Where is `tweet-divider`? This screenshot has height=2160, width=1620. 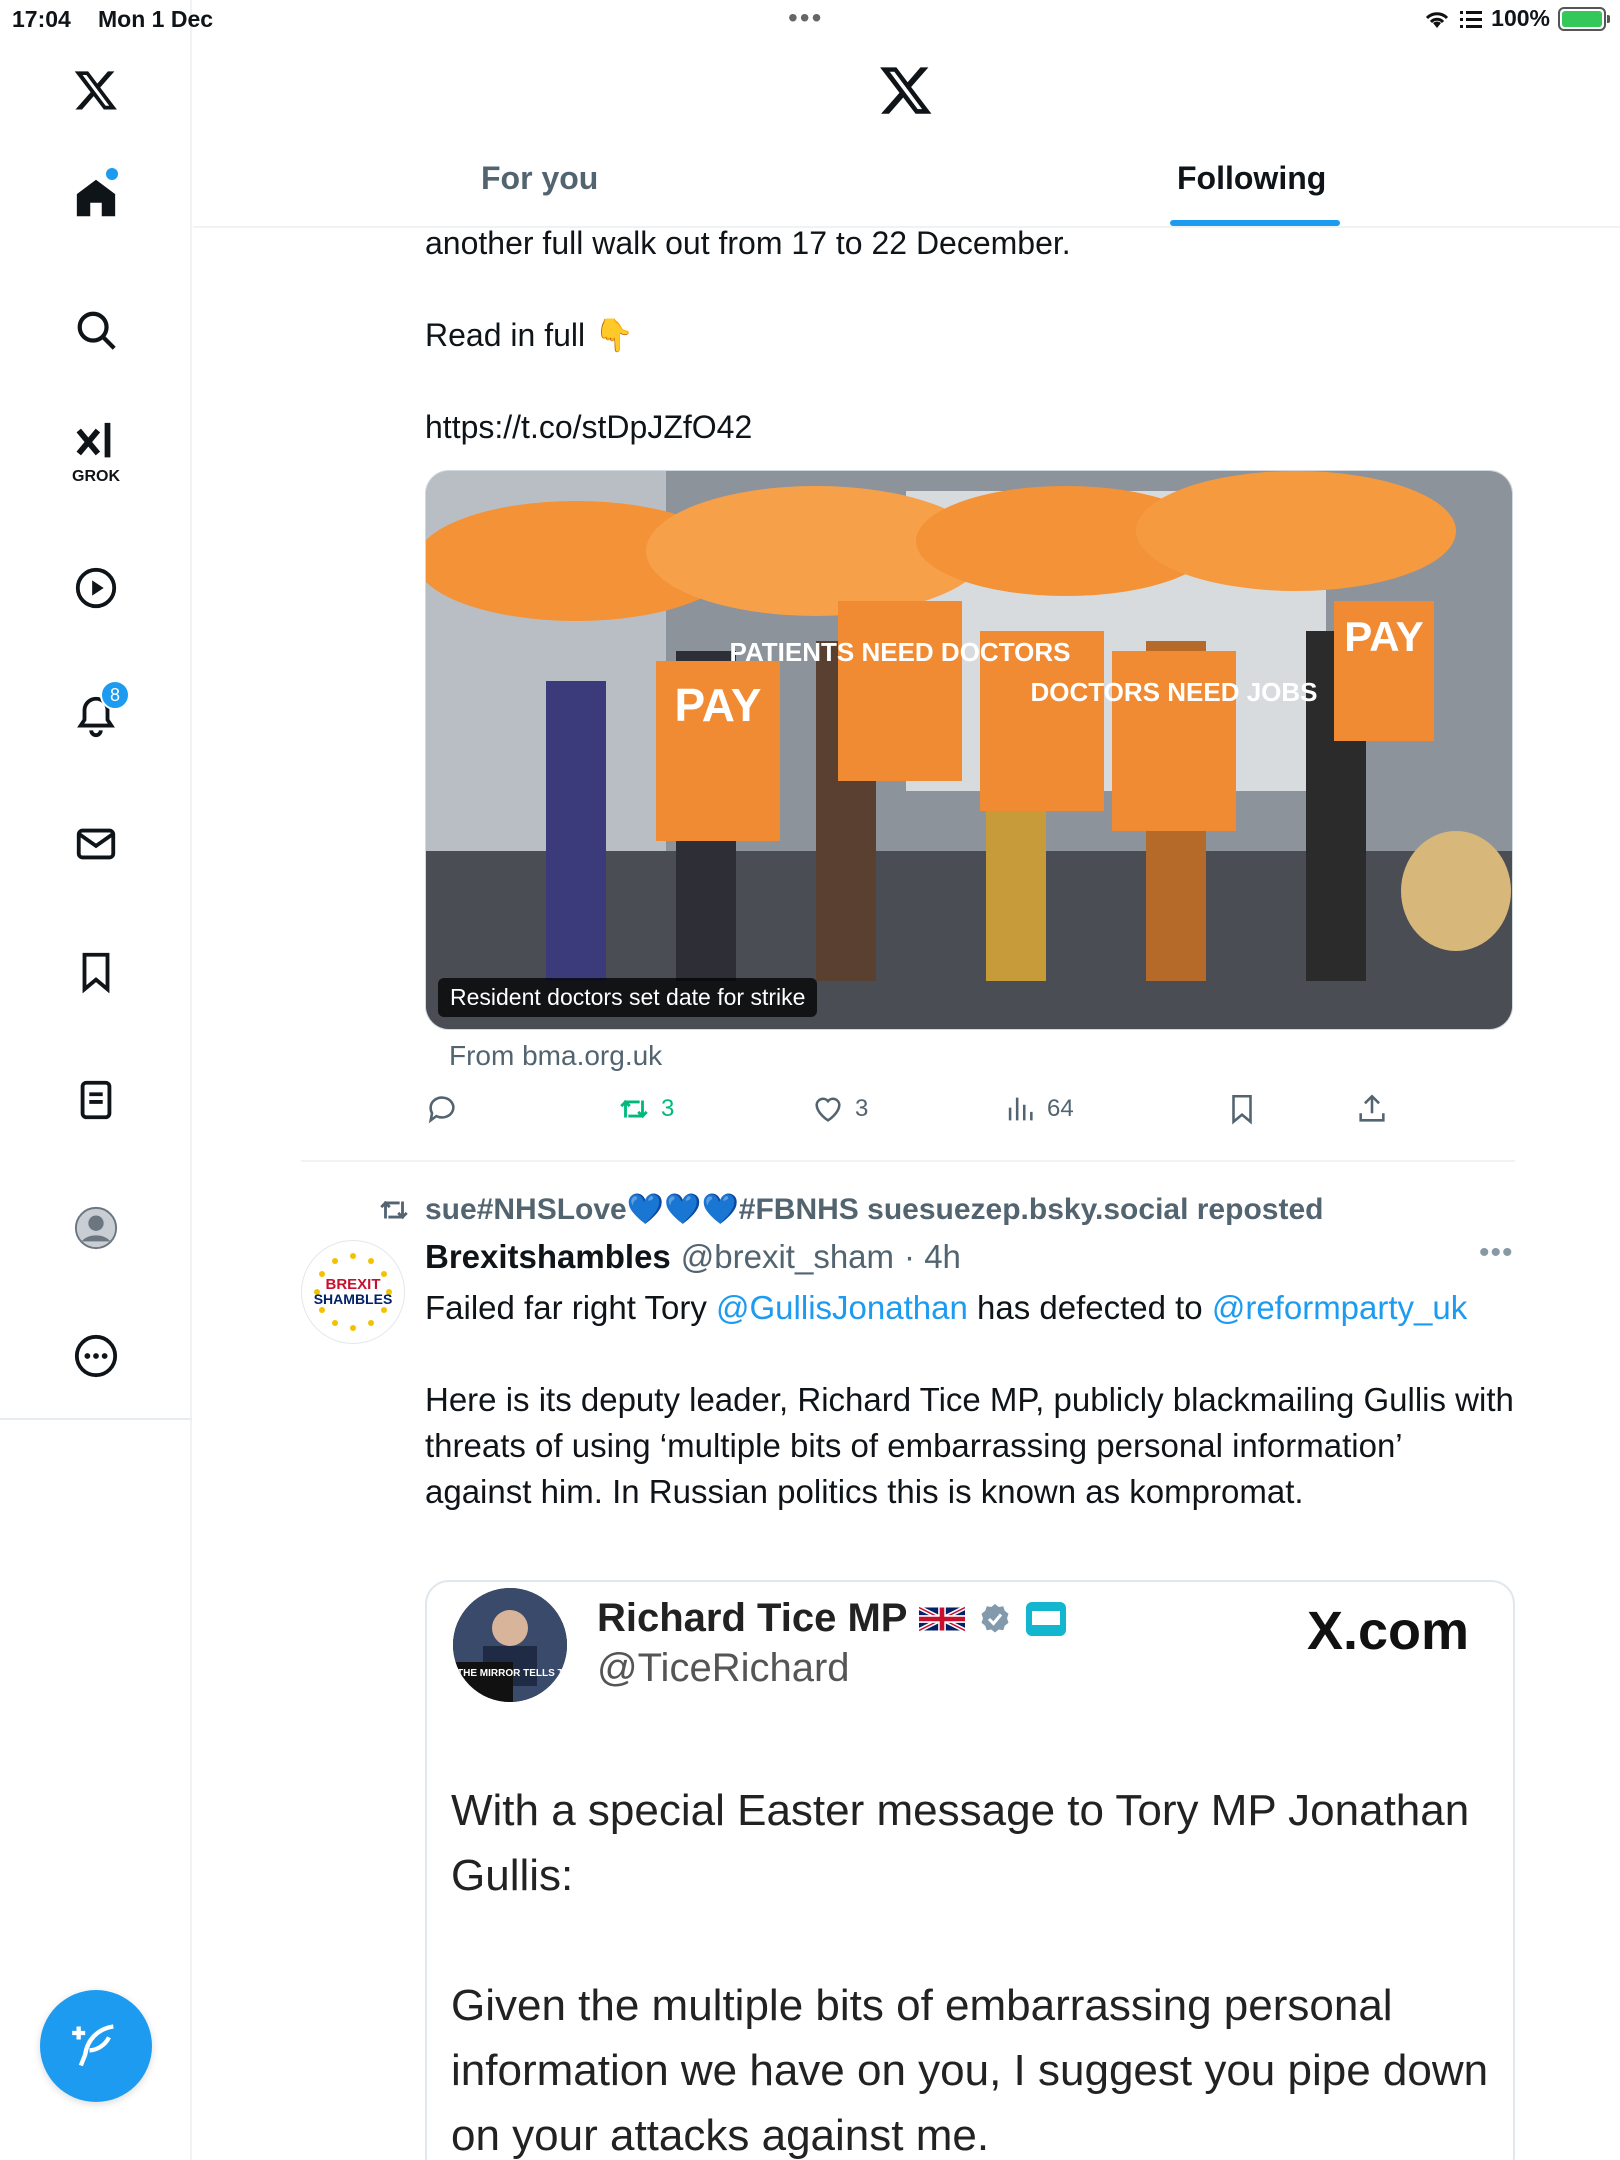 tweet-divider is located at coordinates (908, 1161).